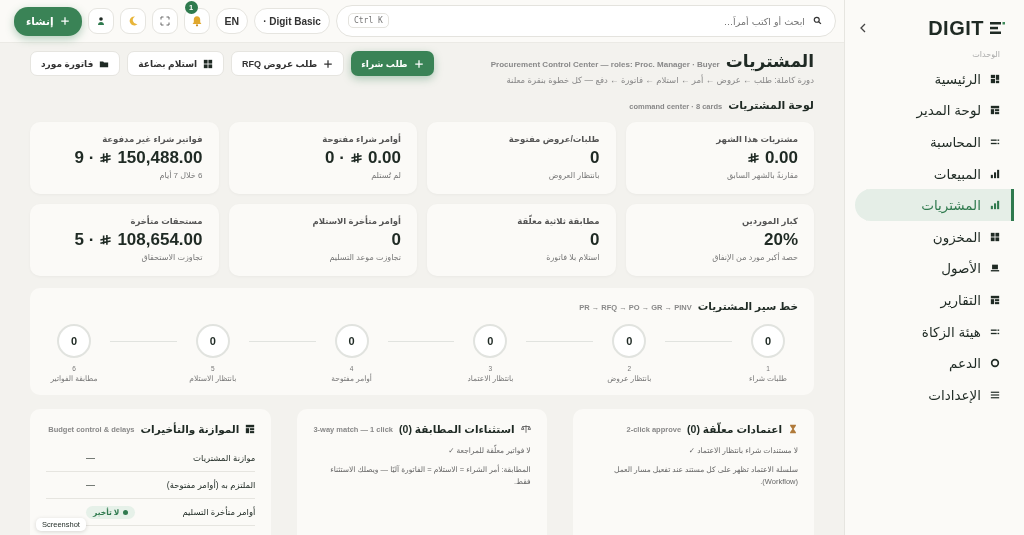 The height and width of the screenshot is (535, 1024). What do you see at coordinates (771, 105) in the screenshot?
I see `section-title: لوحة المشتريات` at bounding box center [771, 105].